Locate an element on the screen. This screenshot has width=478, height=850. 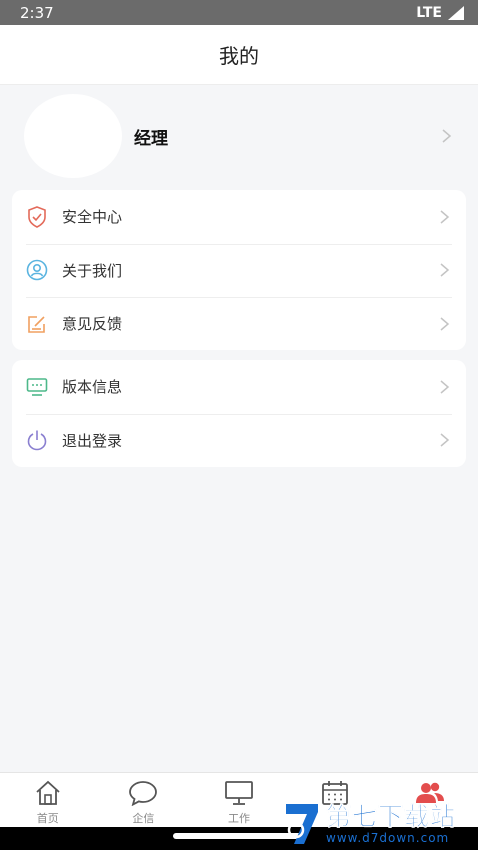
avatar is located at coordinates (73, 136).